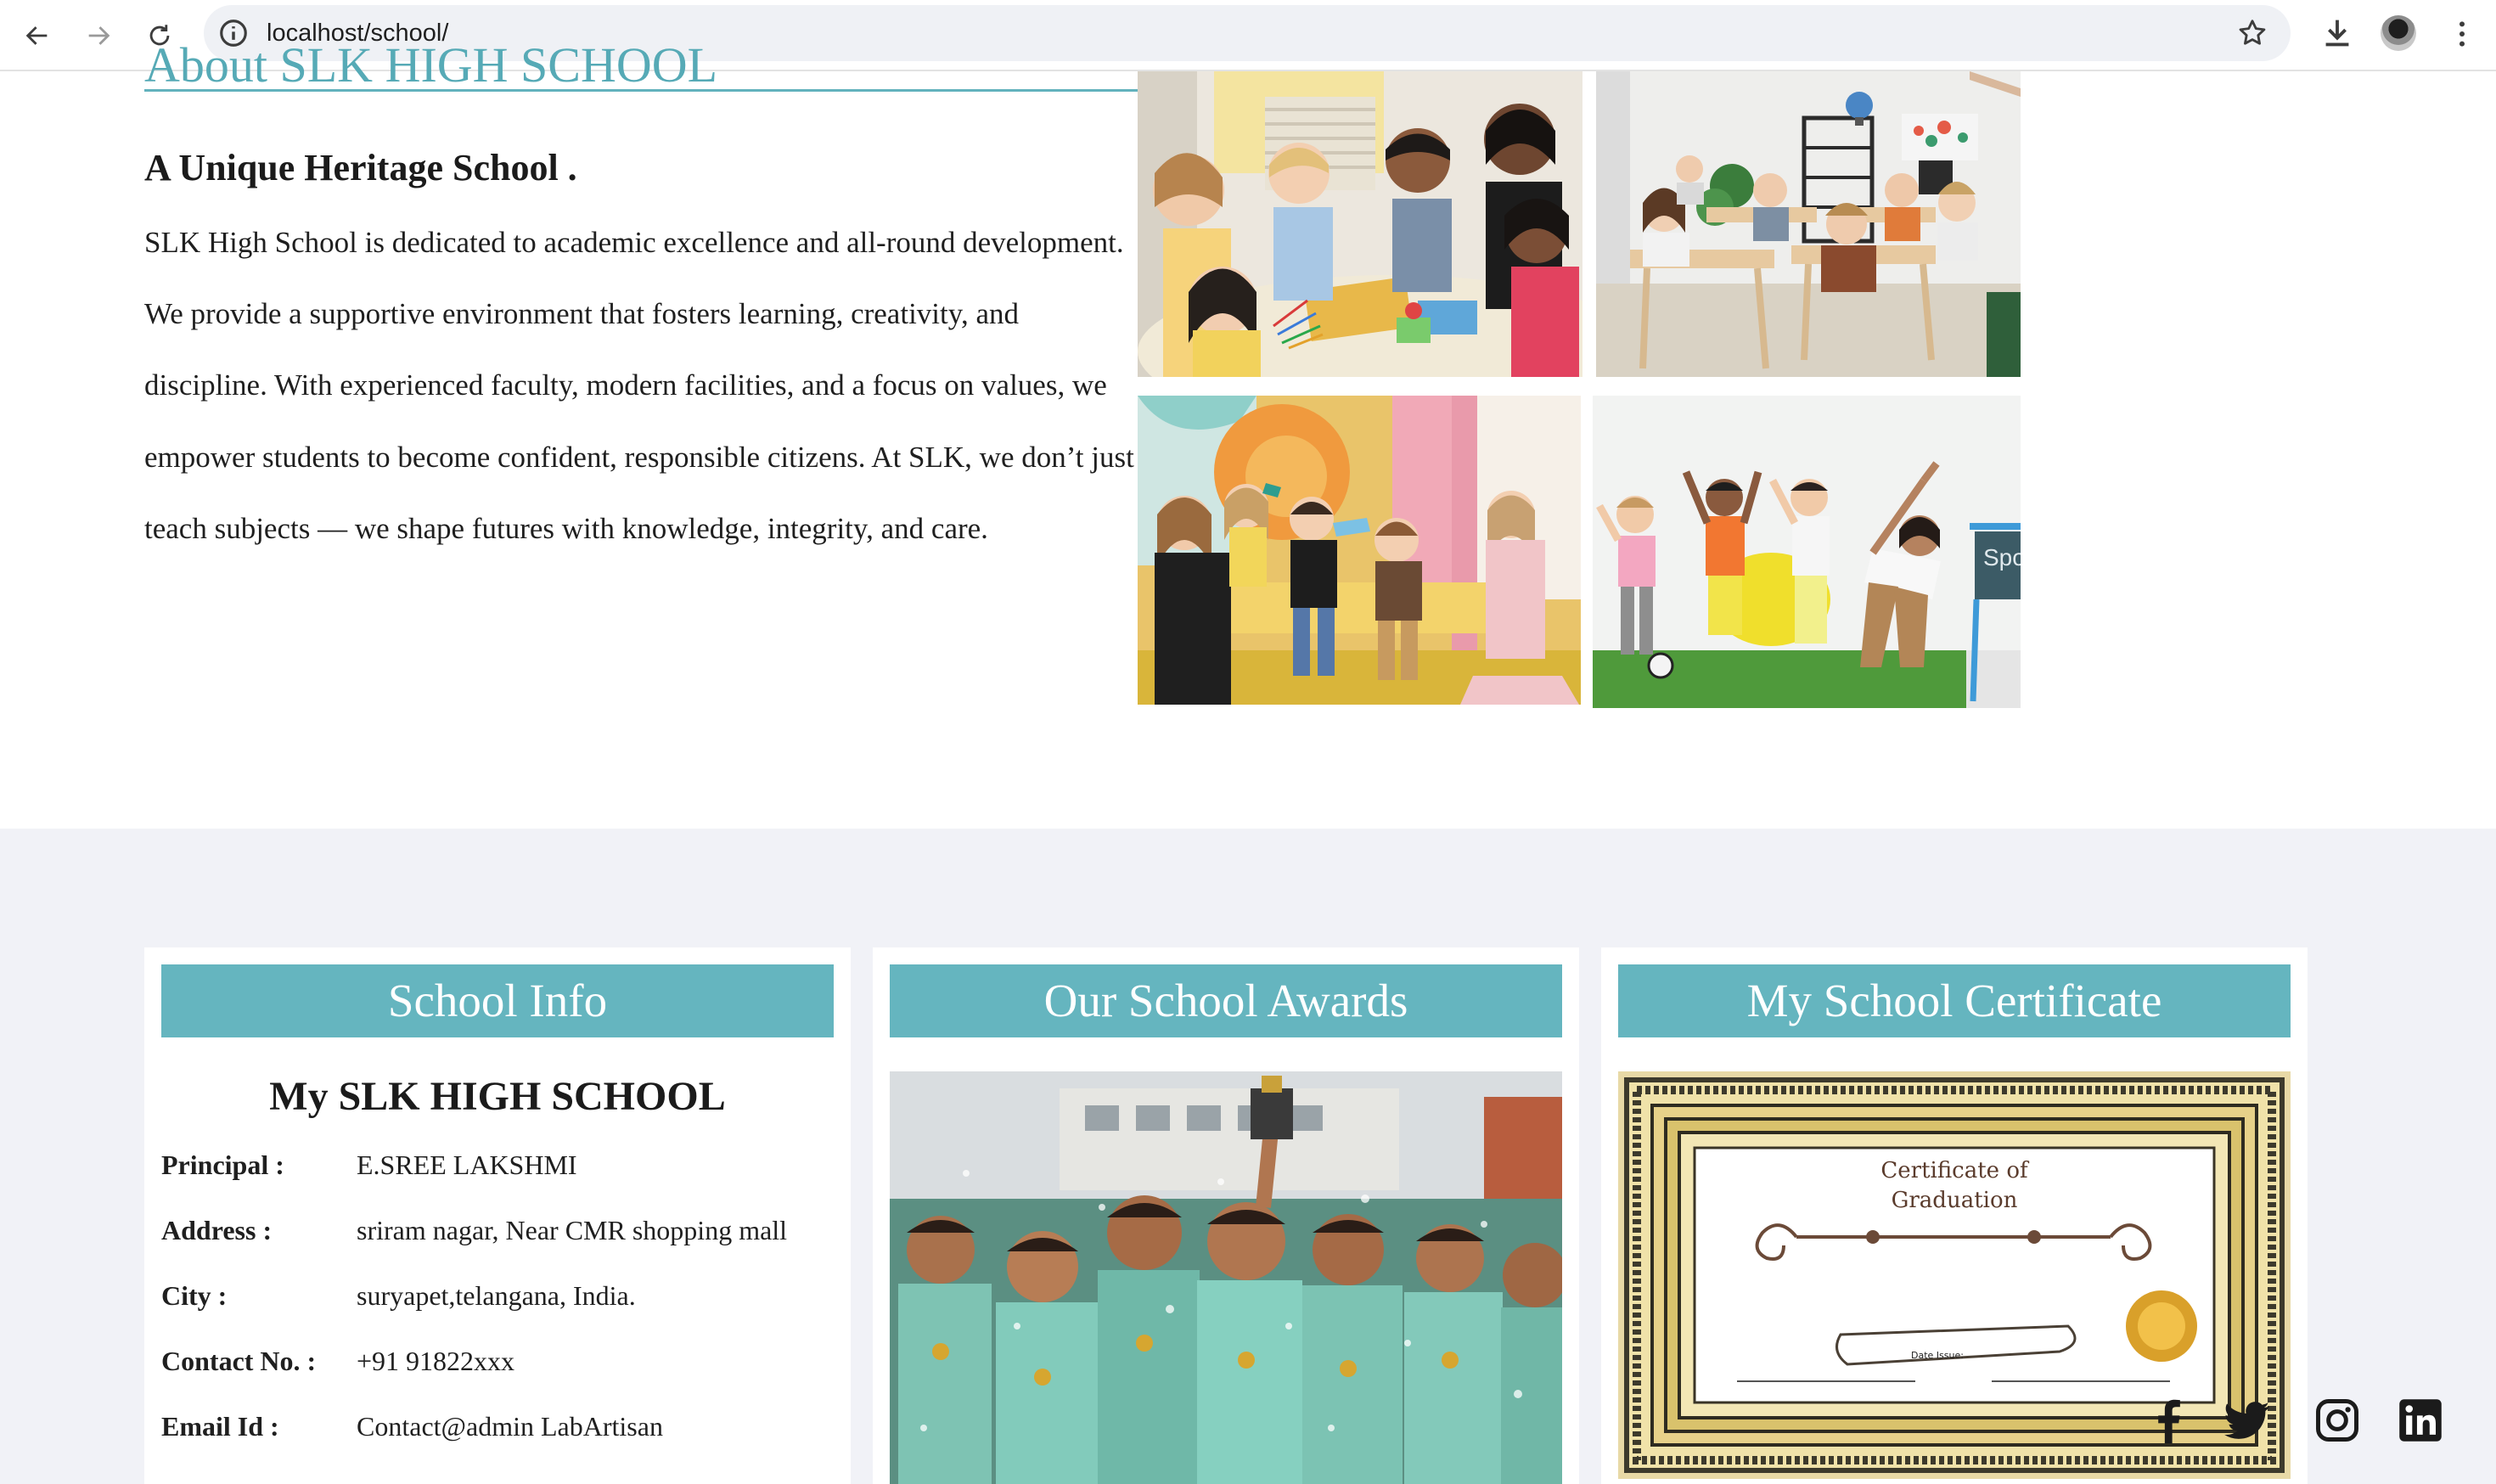  I want to click on linkedin-icon, so click(2420, 1420).